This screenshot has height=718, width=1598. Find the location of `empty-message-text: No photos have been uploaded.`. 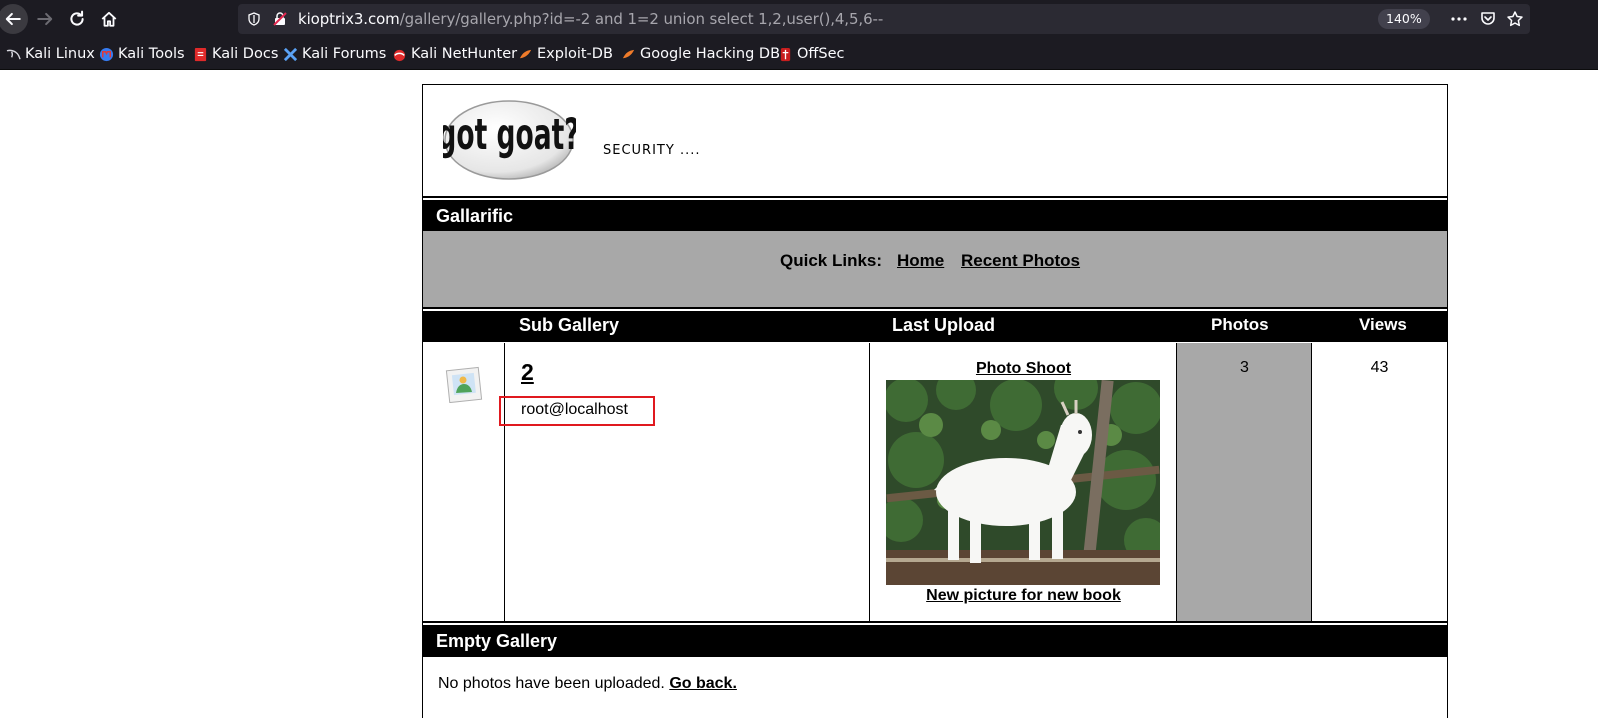

empty-message-text: No photos have been uploaded. is located at coordinates (551, 683).